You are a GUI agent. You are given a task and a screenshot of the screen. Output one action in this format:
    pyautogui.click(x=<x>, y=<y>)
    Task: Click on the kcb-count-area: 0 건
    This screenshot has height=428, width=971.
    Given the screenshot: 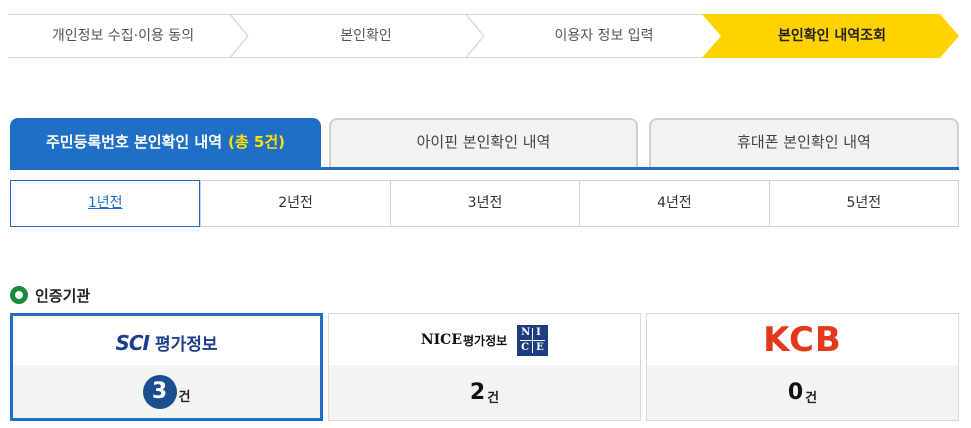 What is the action you would take?
    pyautogui.click(x=802, y=392)
    